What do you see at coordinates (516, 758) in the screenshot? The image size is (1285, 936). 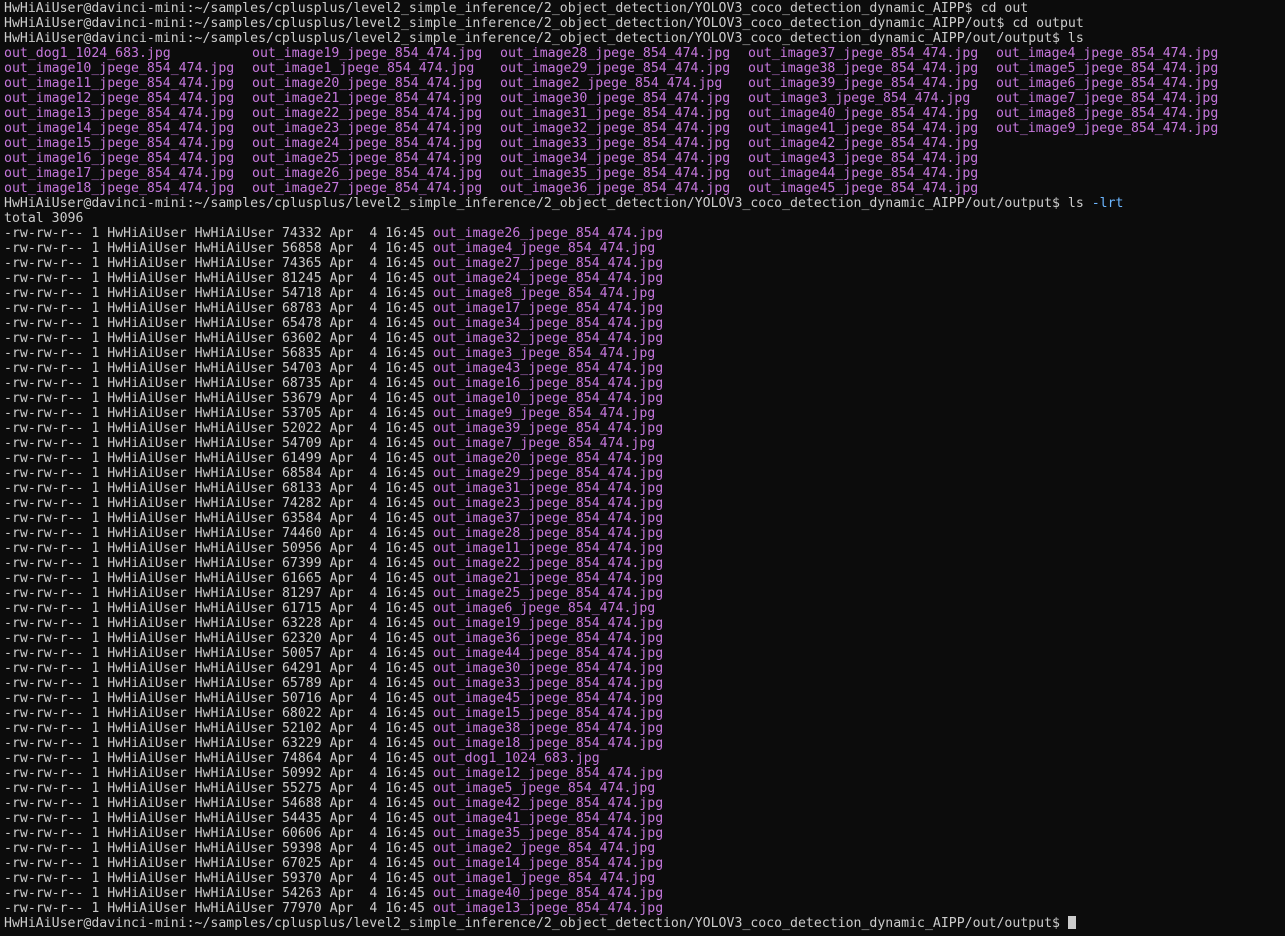 I see `file-name: out_dog1_1024_683.jpg` at bounding box center [516, 758].